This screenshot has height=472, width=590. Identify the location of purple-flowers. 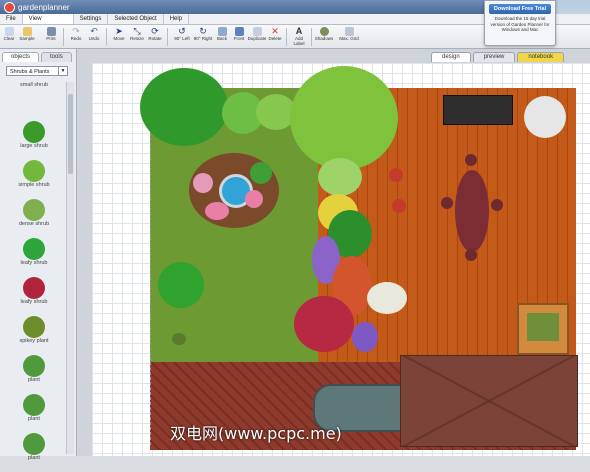
(365, 337).